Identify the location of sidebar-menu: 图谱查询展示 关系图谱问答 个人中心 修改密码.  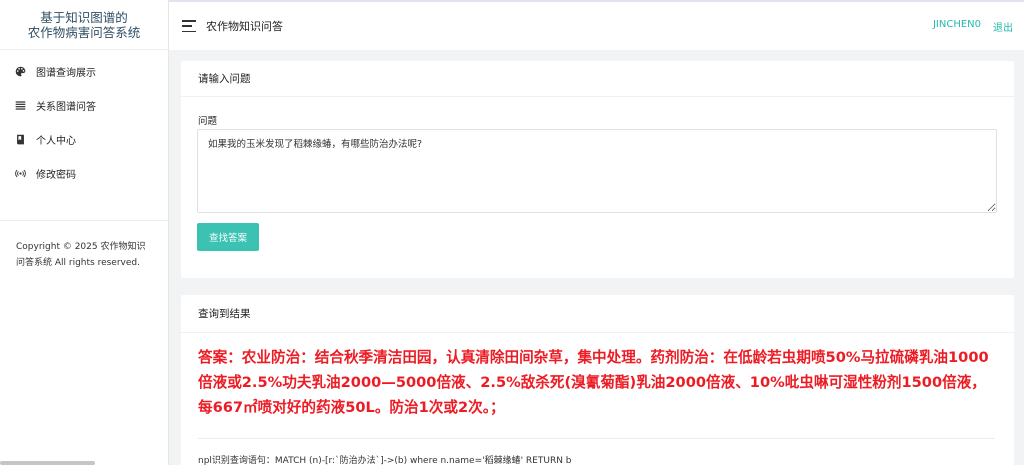
(84, 120).